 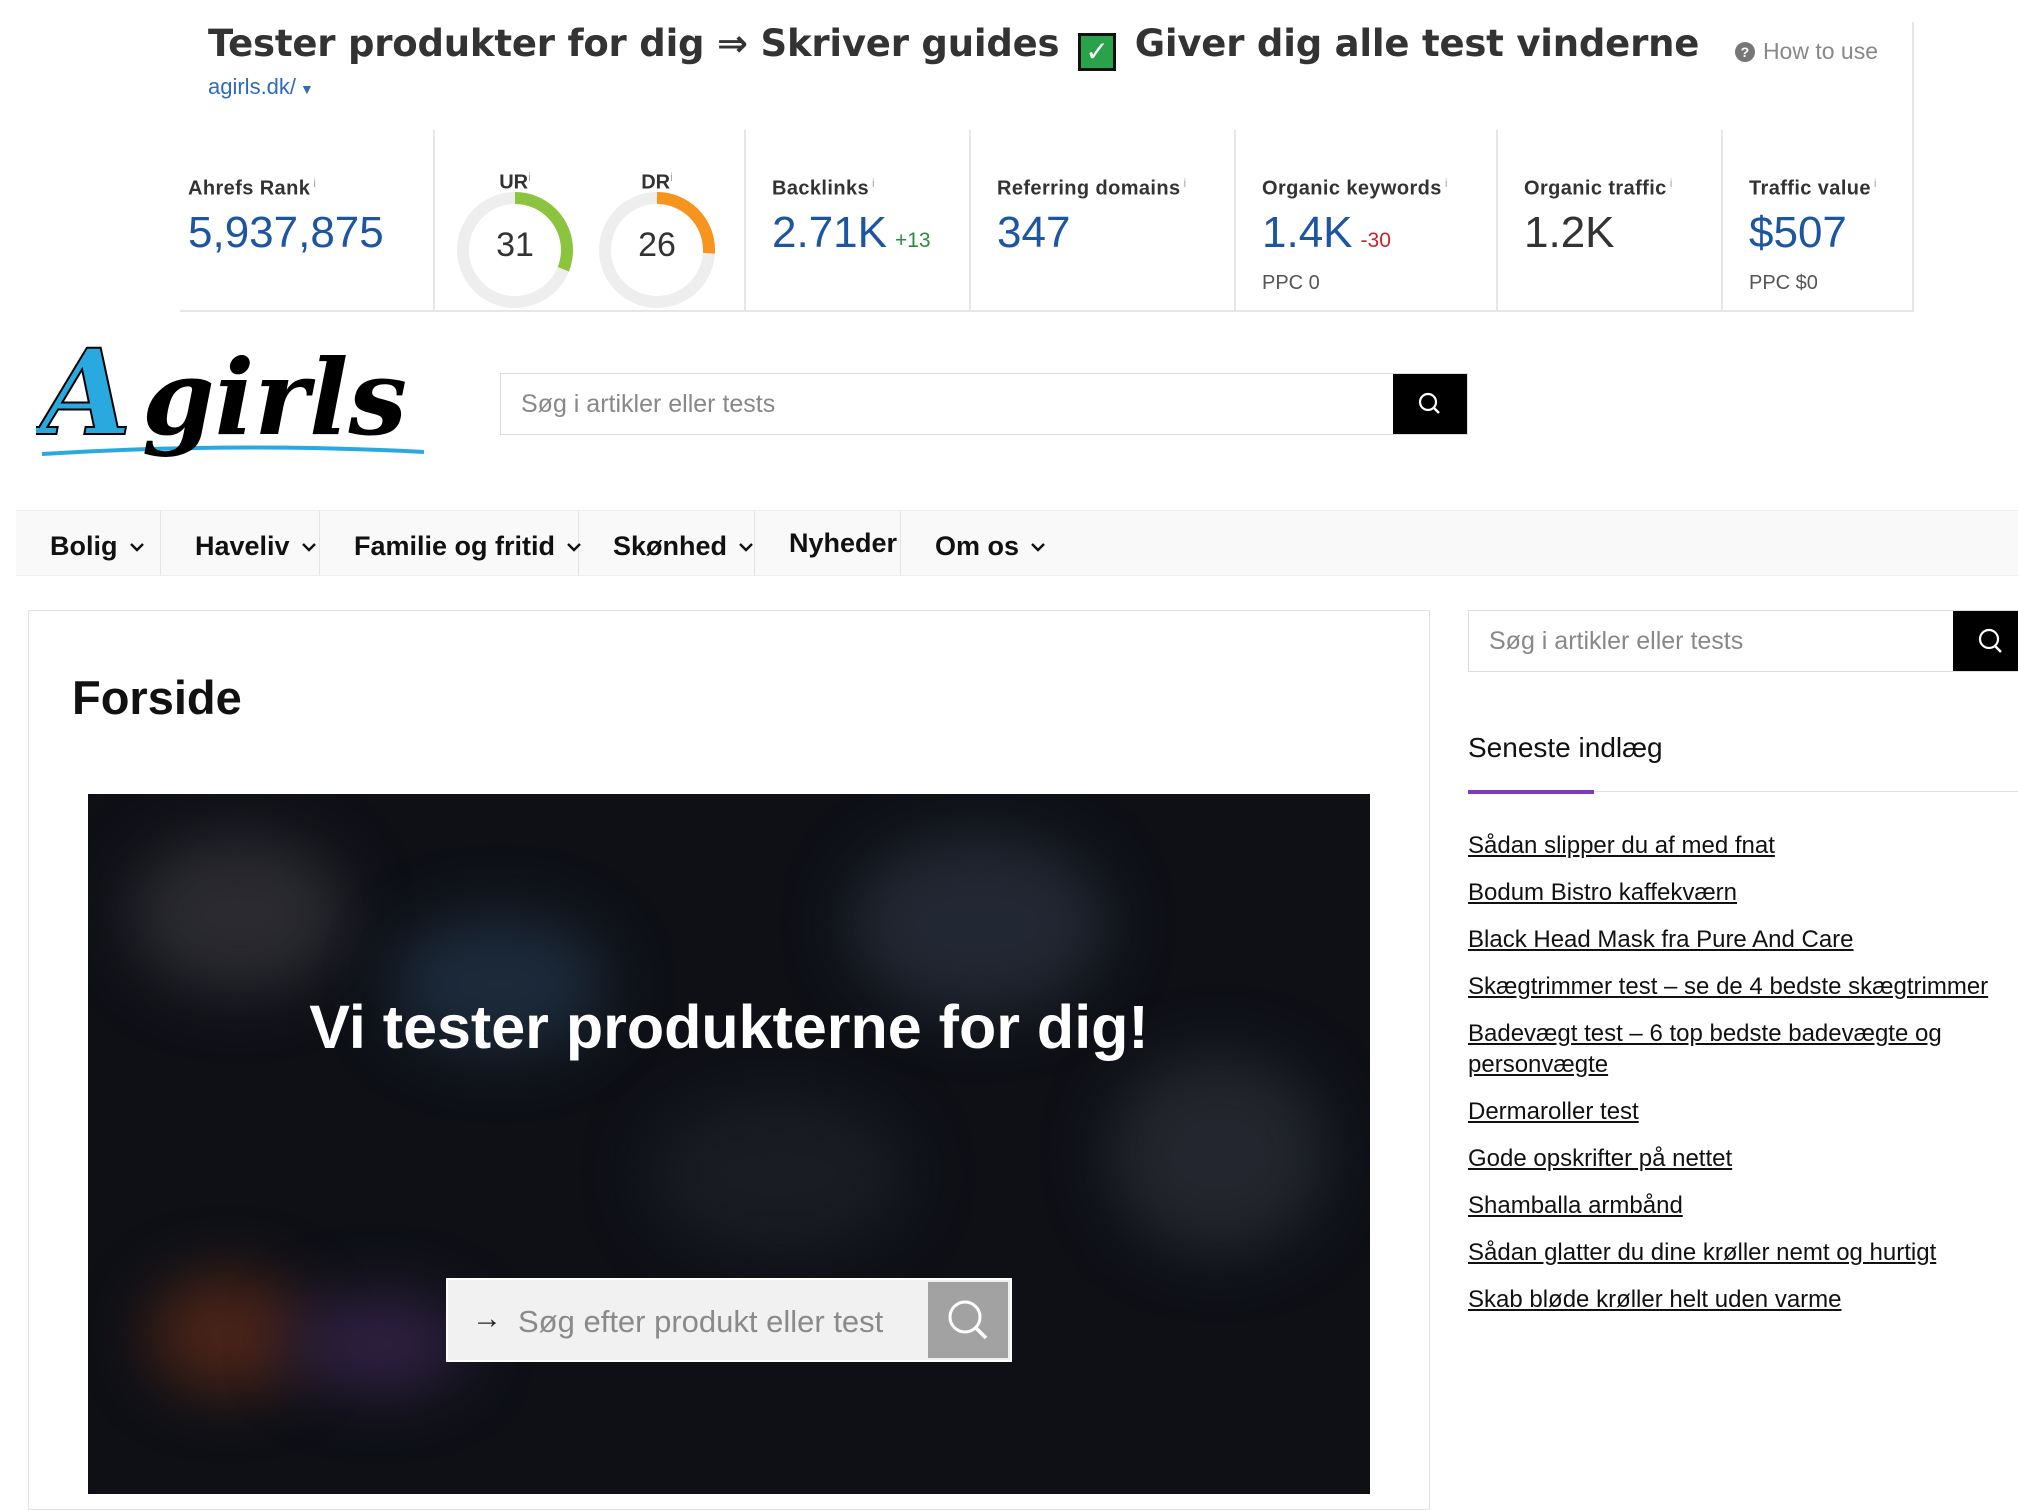 What do you see at coordinates (1097, 52) in the screenshot?
I see `check-mark-icon: ✓` at bounding box center [1097, 52].